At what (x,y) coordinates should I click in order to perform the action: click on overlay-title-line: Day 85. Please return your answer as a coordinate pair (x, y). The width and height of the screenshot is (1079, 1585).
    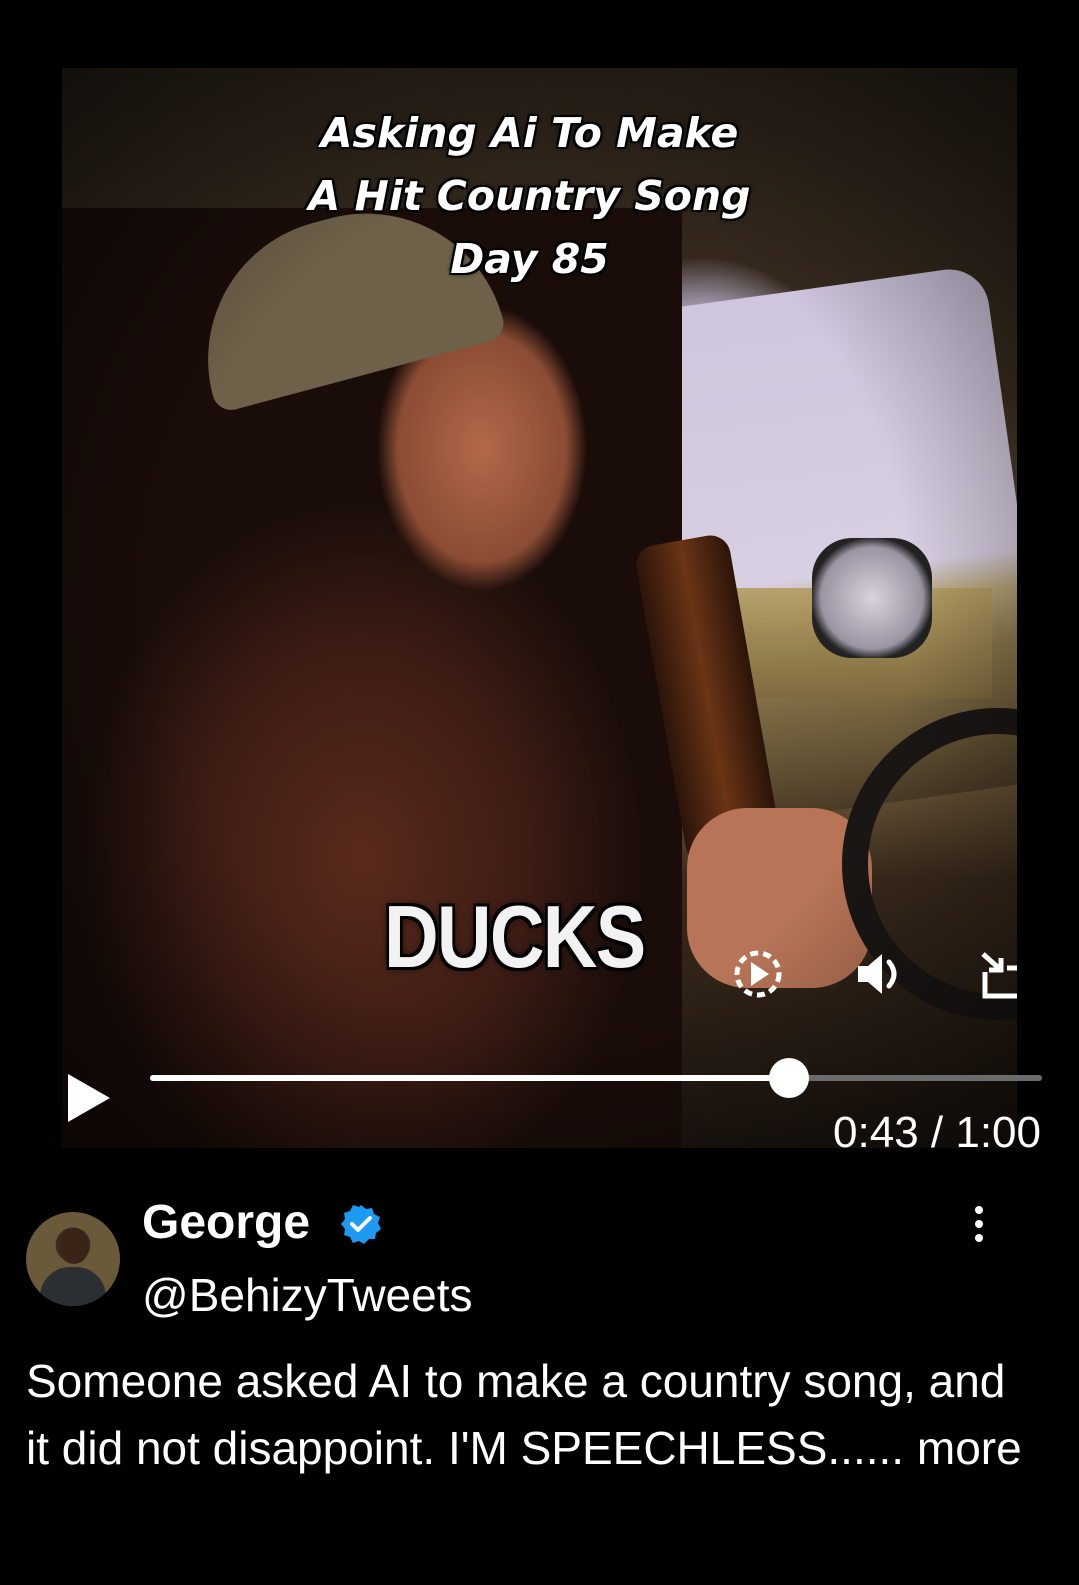
    Looking at the image, I should click on (529, 259).